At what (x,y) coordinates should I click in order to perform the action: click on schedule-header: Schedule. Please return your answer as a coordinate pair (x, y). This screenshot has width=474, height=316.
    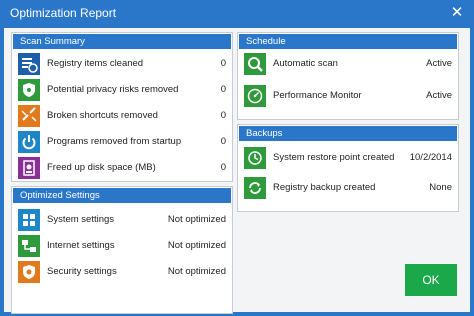
    Looking at the image, I should click on (348, 41).